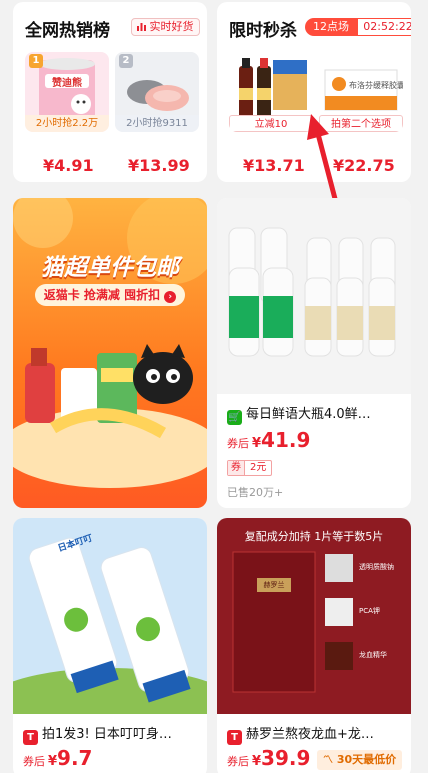 This screenshot has width=428, height=773. I want to click on trend-down-icon: 〽, so click(328, 760).